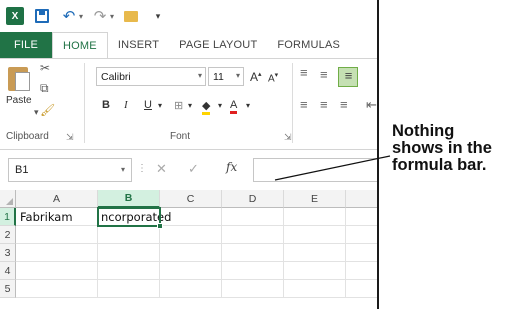  What do you see at coordinates (253, 199) in the screenshot?
I see `column-header-d: D` at bounding box center [253, 199].